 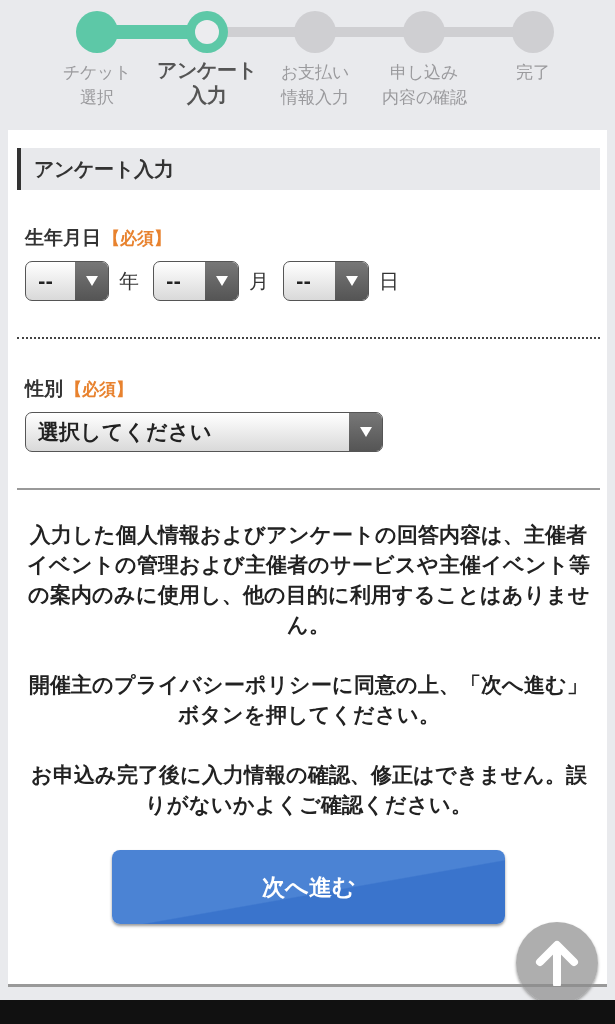 What do you see at coordinates (389, 281) in the screenshot?
I see `date-unit: 日` at bounding box center [389, 281].